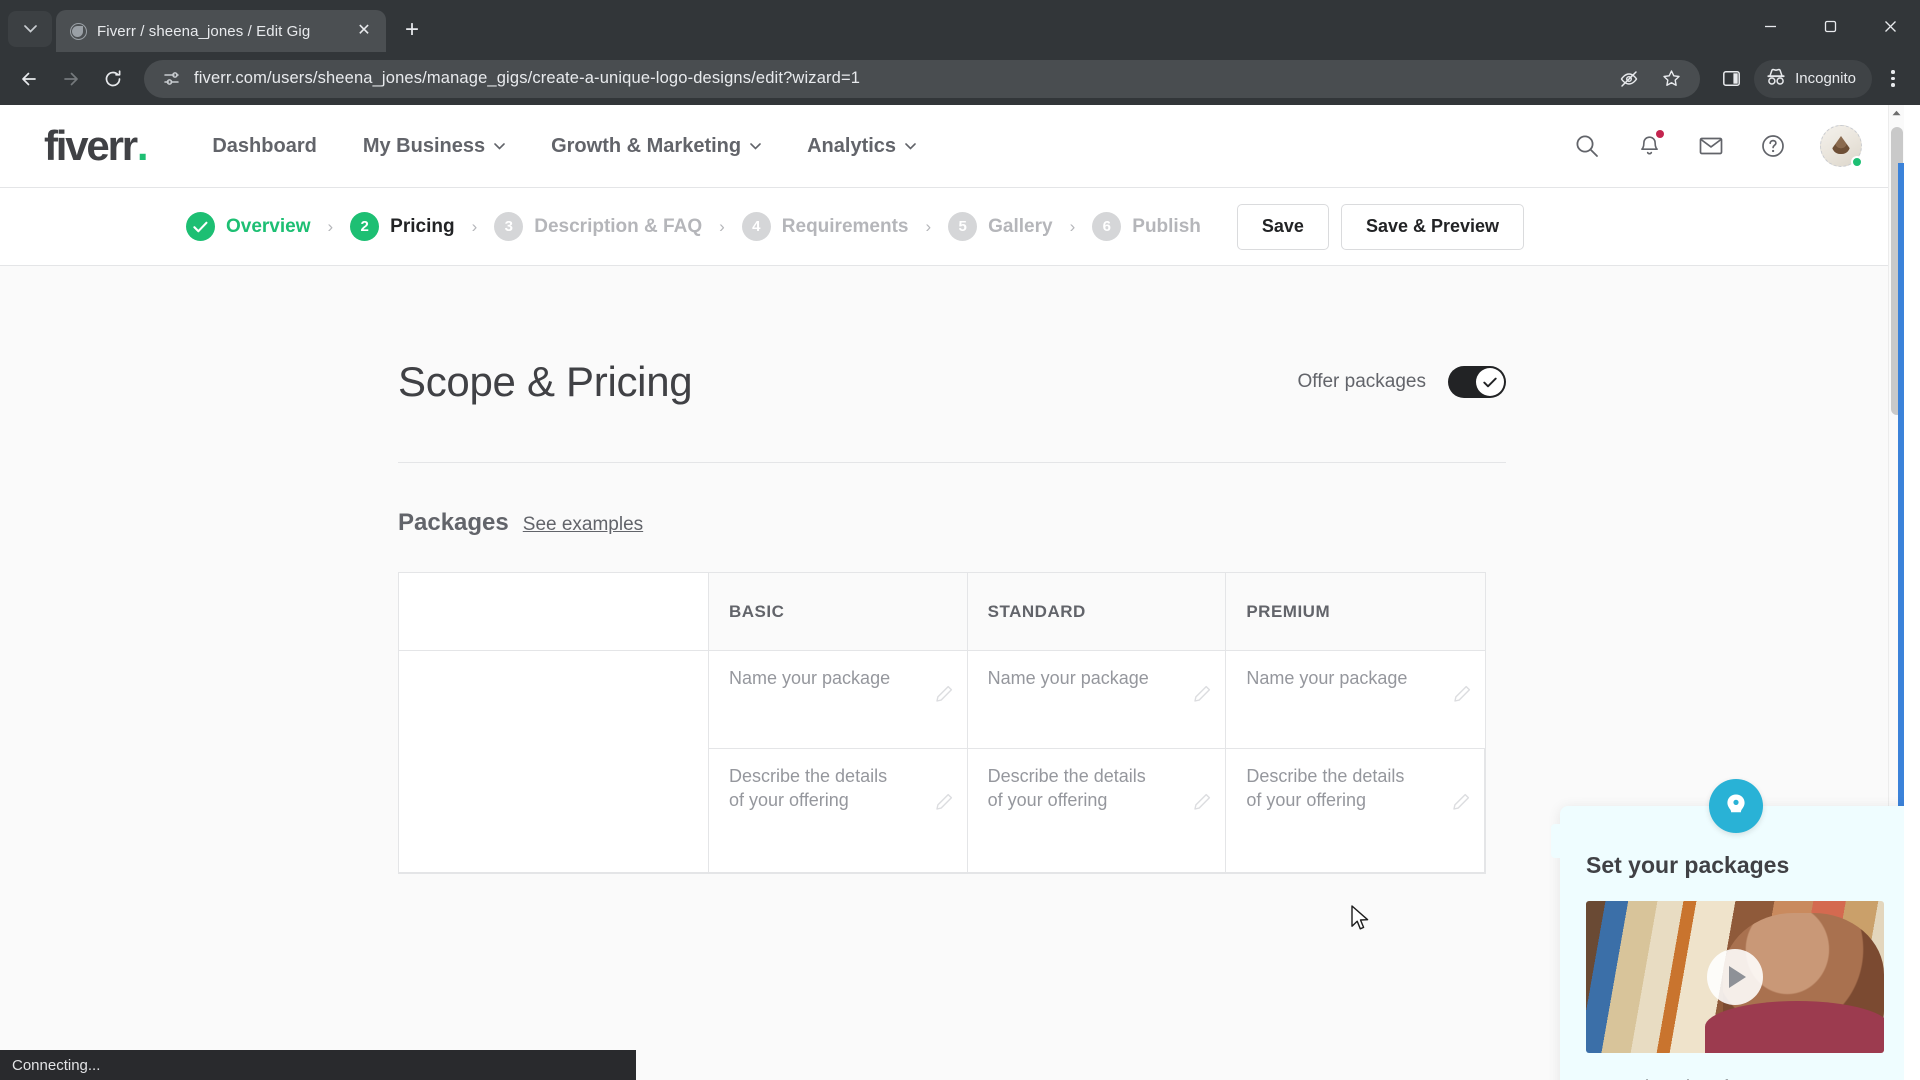 The image size is (1920, 1080). What do you see at coordinates (598, 226) in the screenshot?
I see `step-description-faq: 3 Description & FAQ` at bounding box center [598, 226].